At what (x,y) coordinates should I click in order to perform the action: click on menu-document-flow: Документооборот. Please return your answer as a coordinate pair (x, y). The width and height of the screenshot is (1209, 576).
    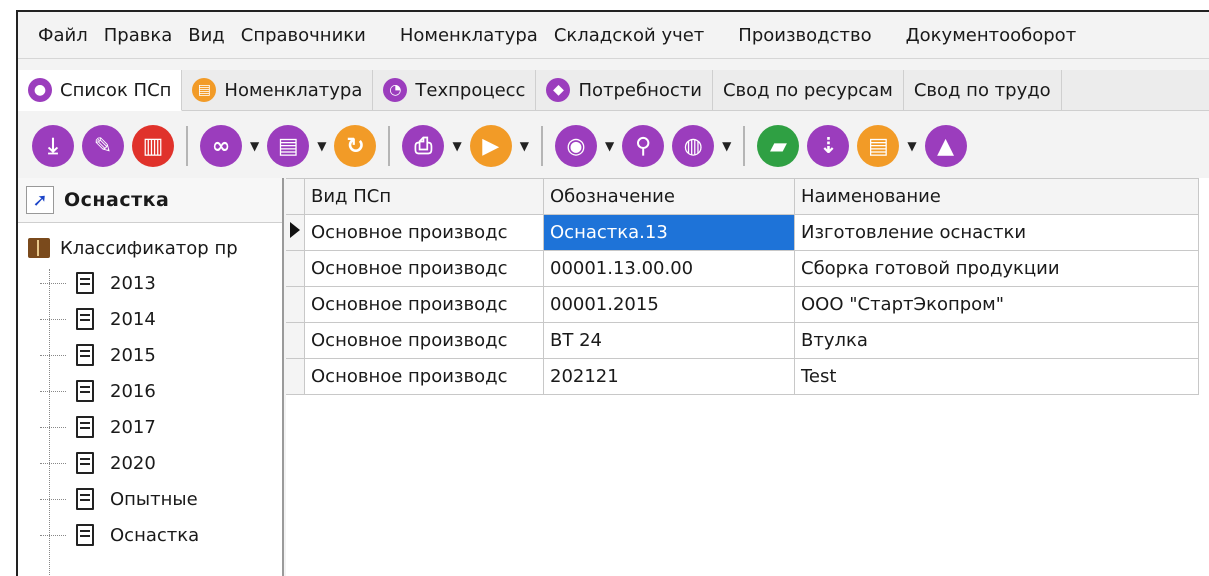
    Looking at the image, I should click on (991, 35).